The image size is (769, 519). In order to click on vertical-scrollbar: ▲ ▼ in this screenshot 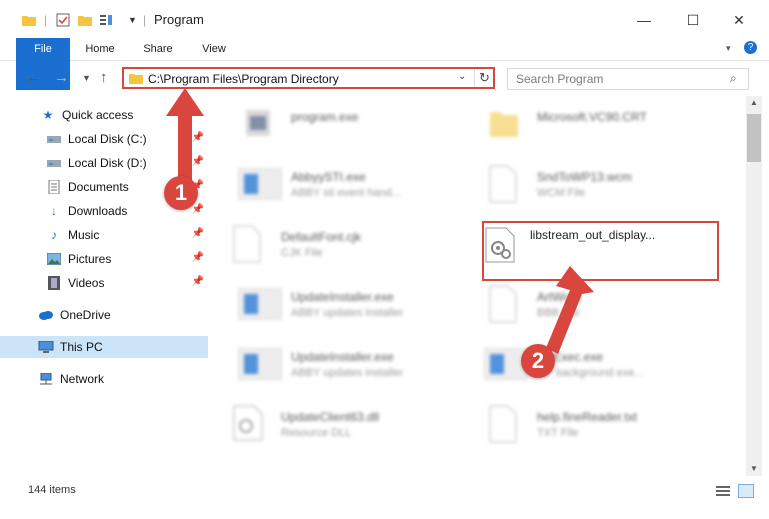, I will do `click(754, 286)`.